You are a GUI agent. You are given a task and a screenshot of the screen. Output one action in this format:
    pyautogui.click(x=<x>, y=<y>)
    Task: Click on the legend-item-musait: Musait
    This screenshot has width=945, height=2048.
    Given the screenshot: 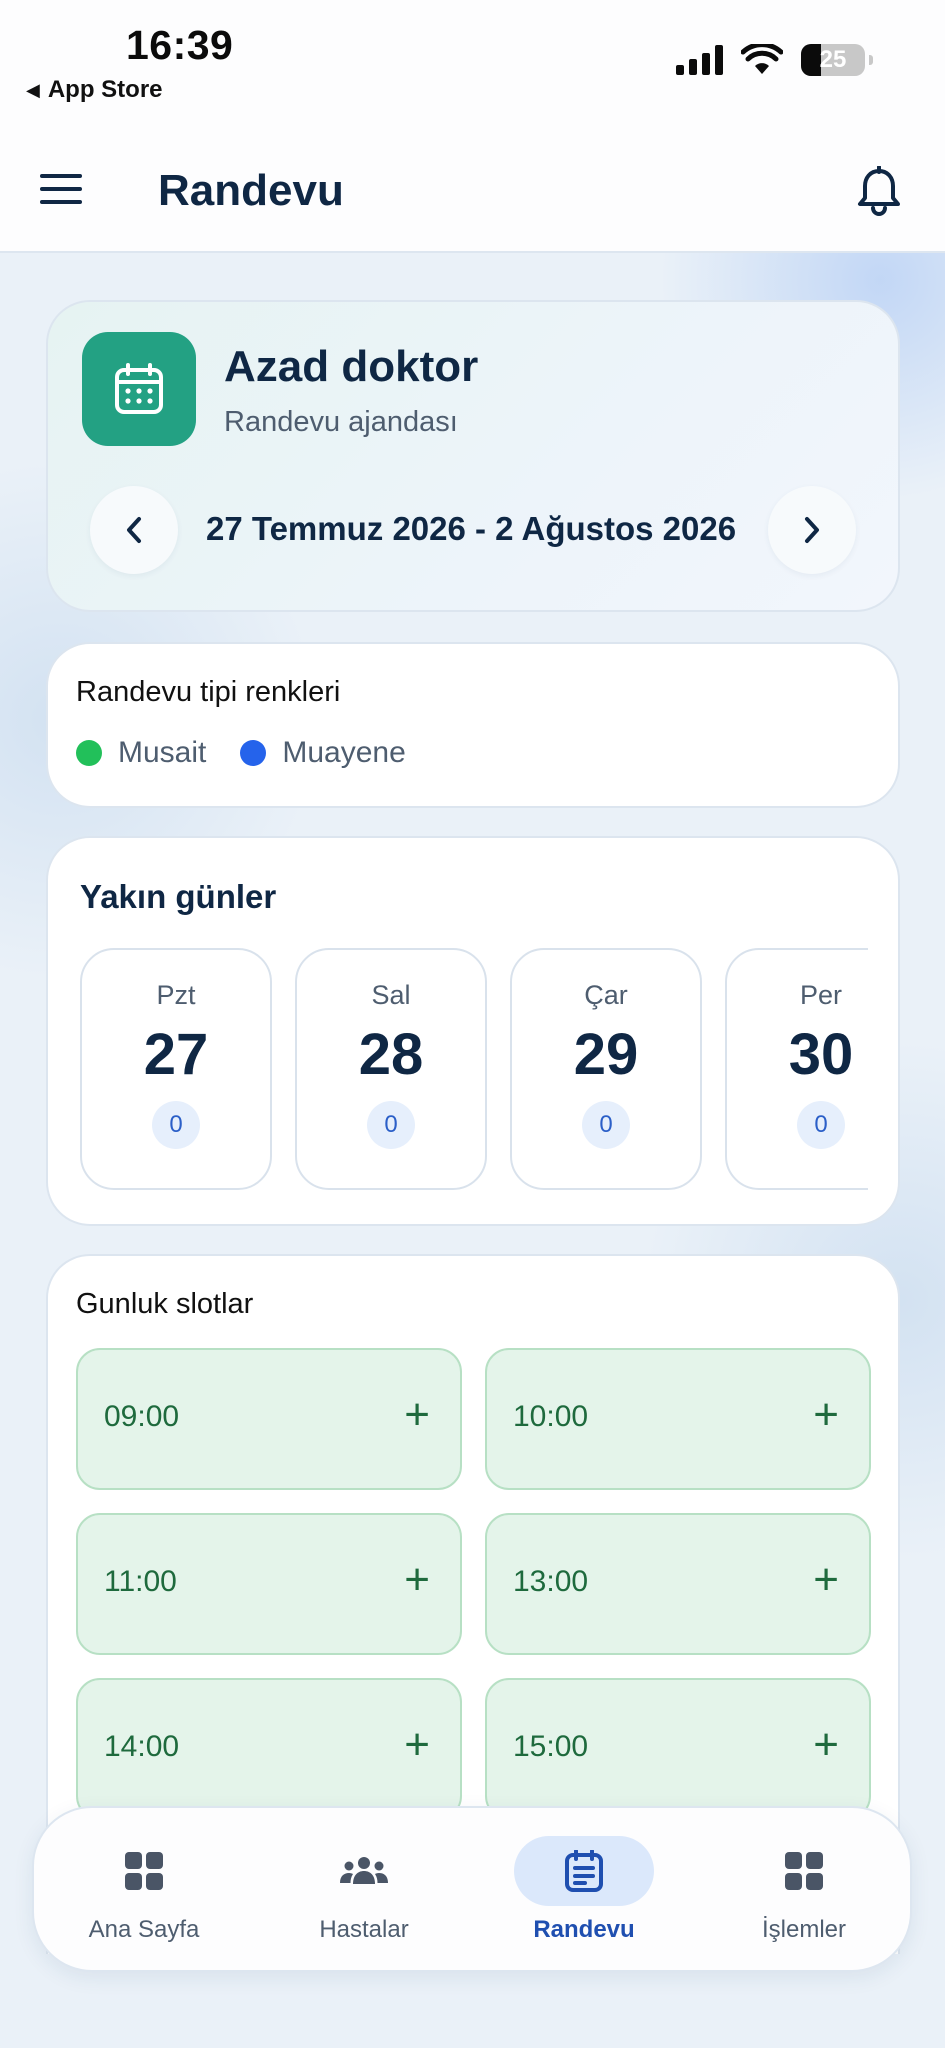 What is the action you would take?
    pyautogui.click(x=141, y=753)
    